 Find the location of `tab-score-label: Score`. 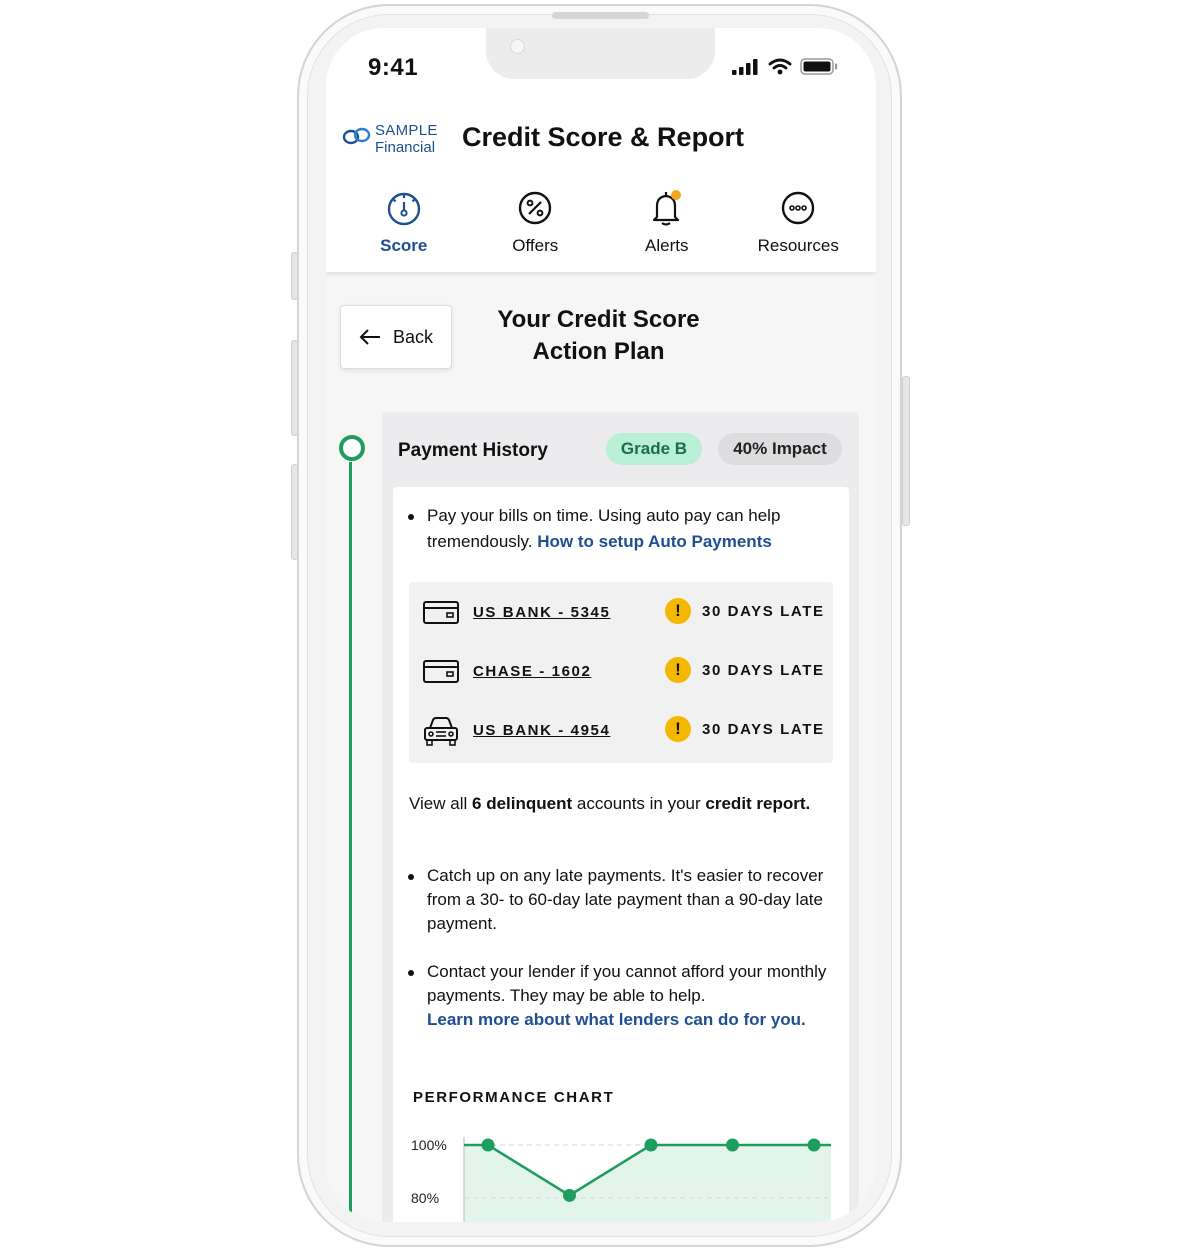

tab-score-label: Score is located at coordinates (404, 245).